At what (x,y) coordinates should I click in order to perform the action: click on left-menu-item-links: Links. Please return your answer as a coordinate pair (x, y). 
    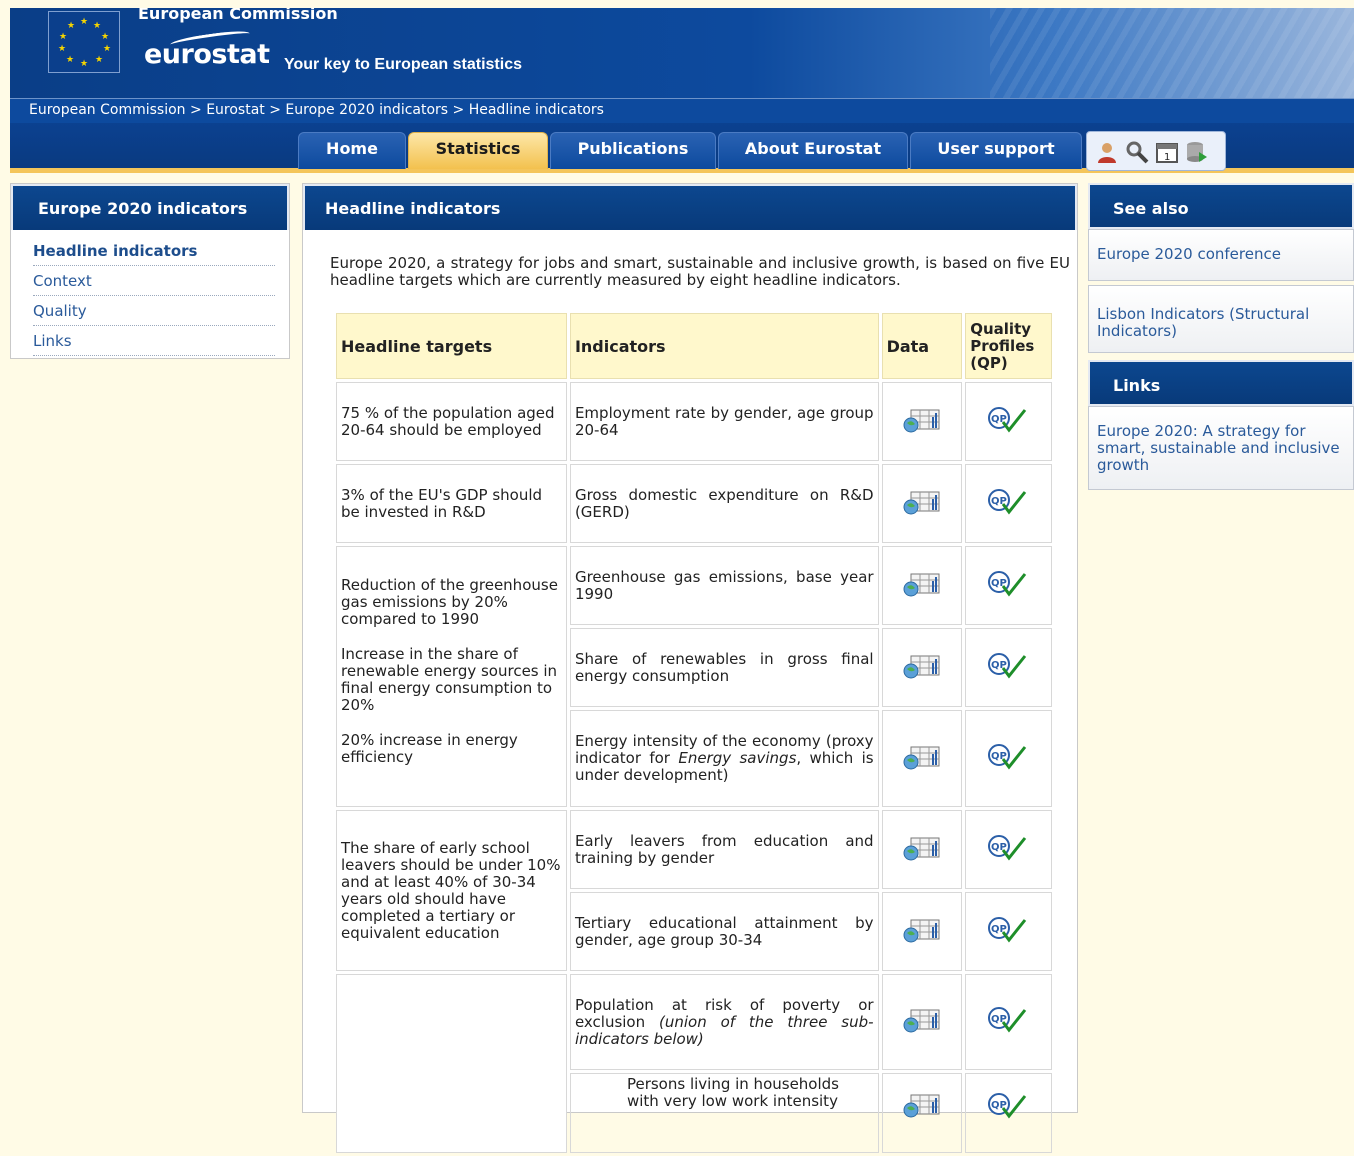
    Looking at the image, I should click on (154, 341).